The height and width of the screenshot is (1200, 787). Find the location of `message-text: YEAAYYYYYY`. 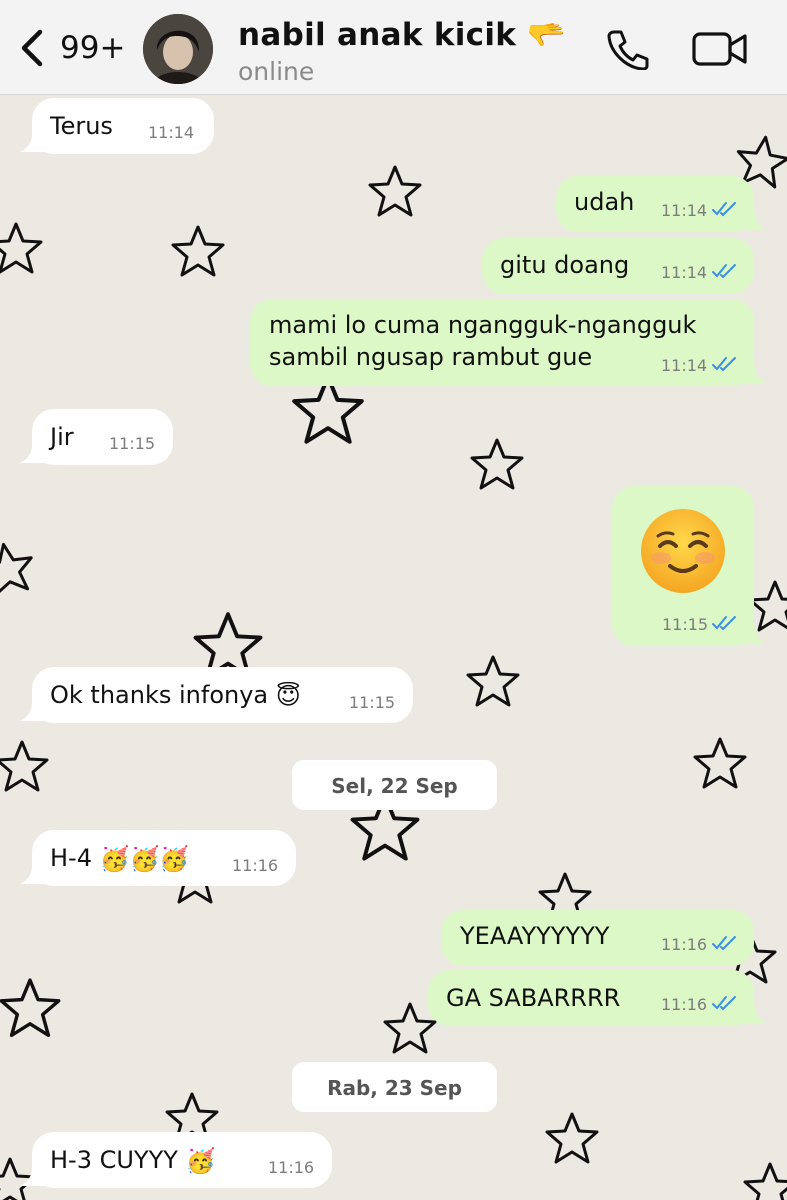

message-text: YEAAYYYYYY is located at coordinates (535, 936).